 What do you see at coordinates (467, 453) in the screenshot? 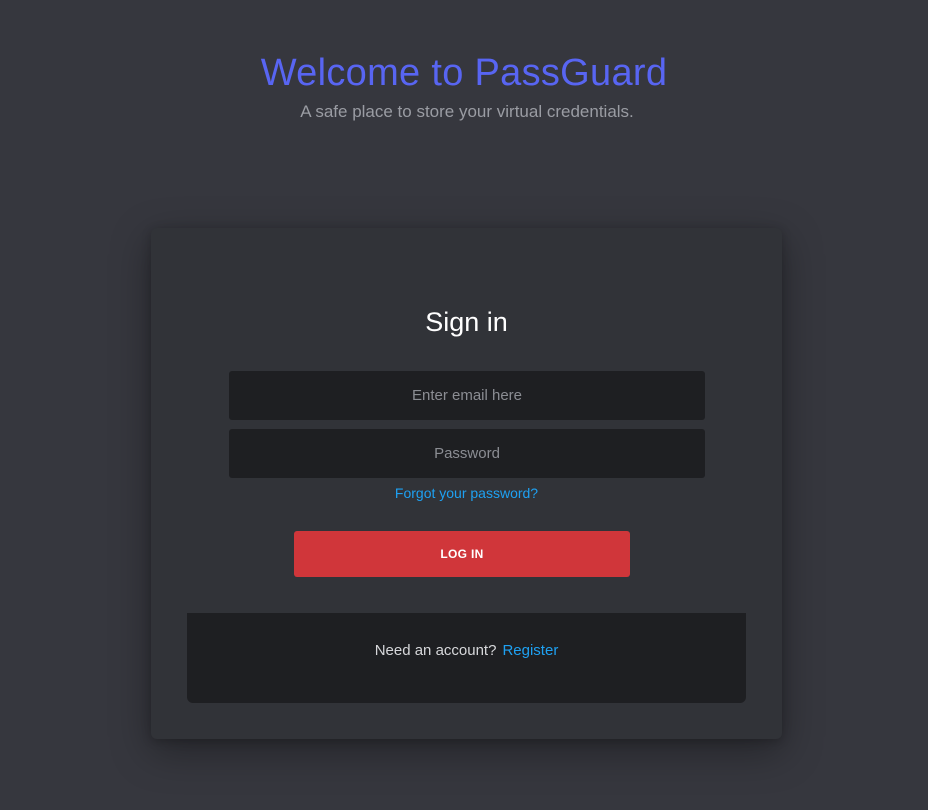
I see `password-input` at bounding box center [467, 453].